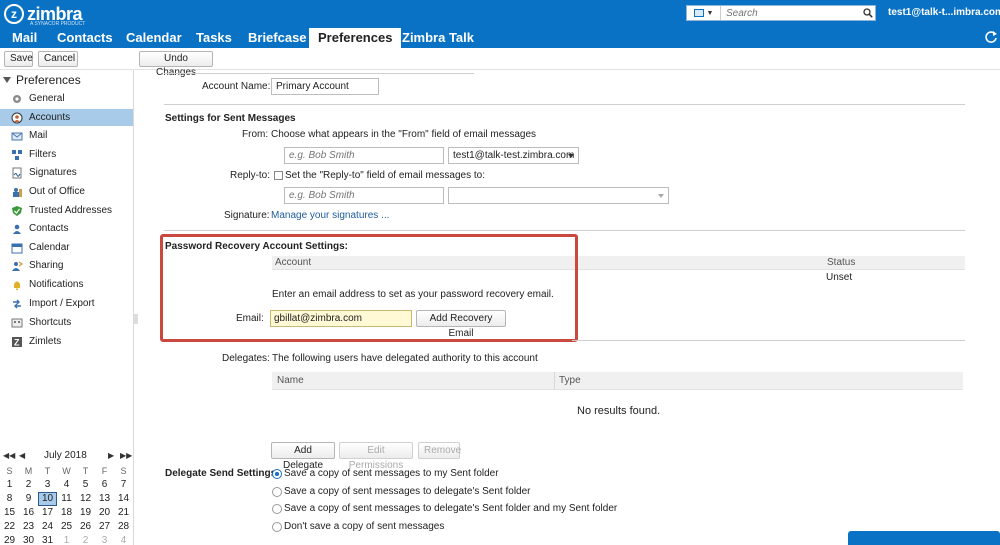  I want to click on tab-briefcase: Briefcase, so click(277, 38).